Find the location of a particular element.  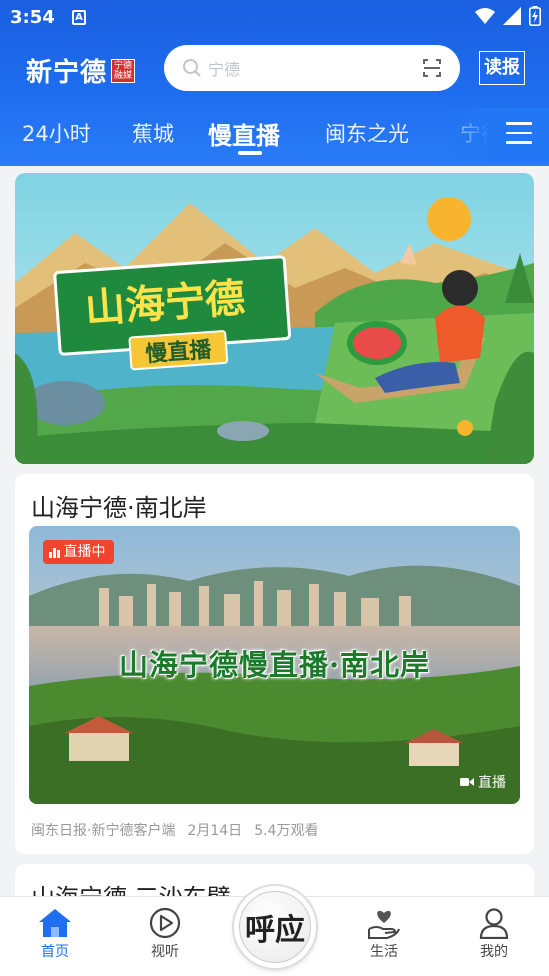

active-tab-indicator is located at coordinates (250, 153).